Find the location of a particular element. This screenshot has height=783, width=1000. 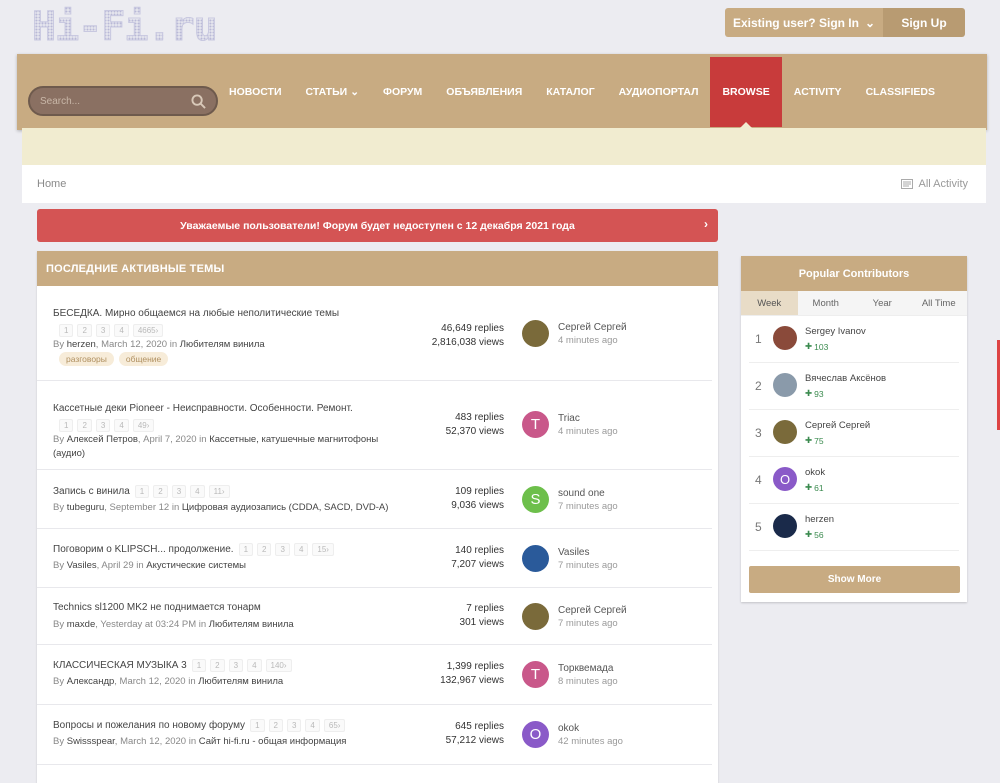

author-link: tubeguru is located at coordinates (86, 507).